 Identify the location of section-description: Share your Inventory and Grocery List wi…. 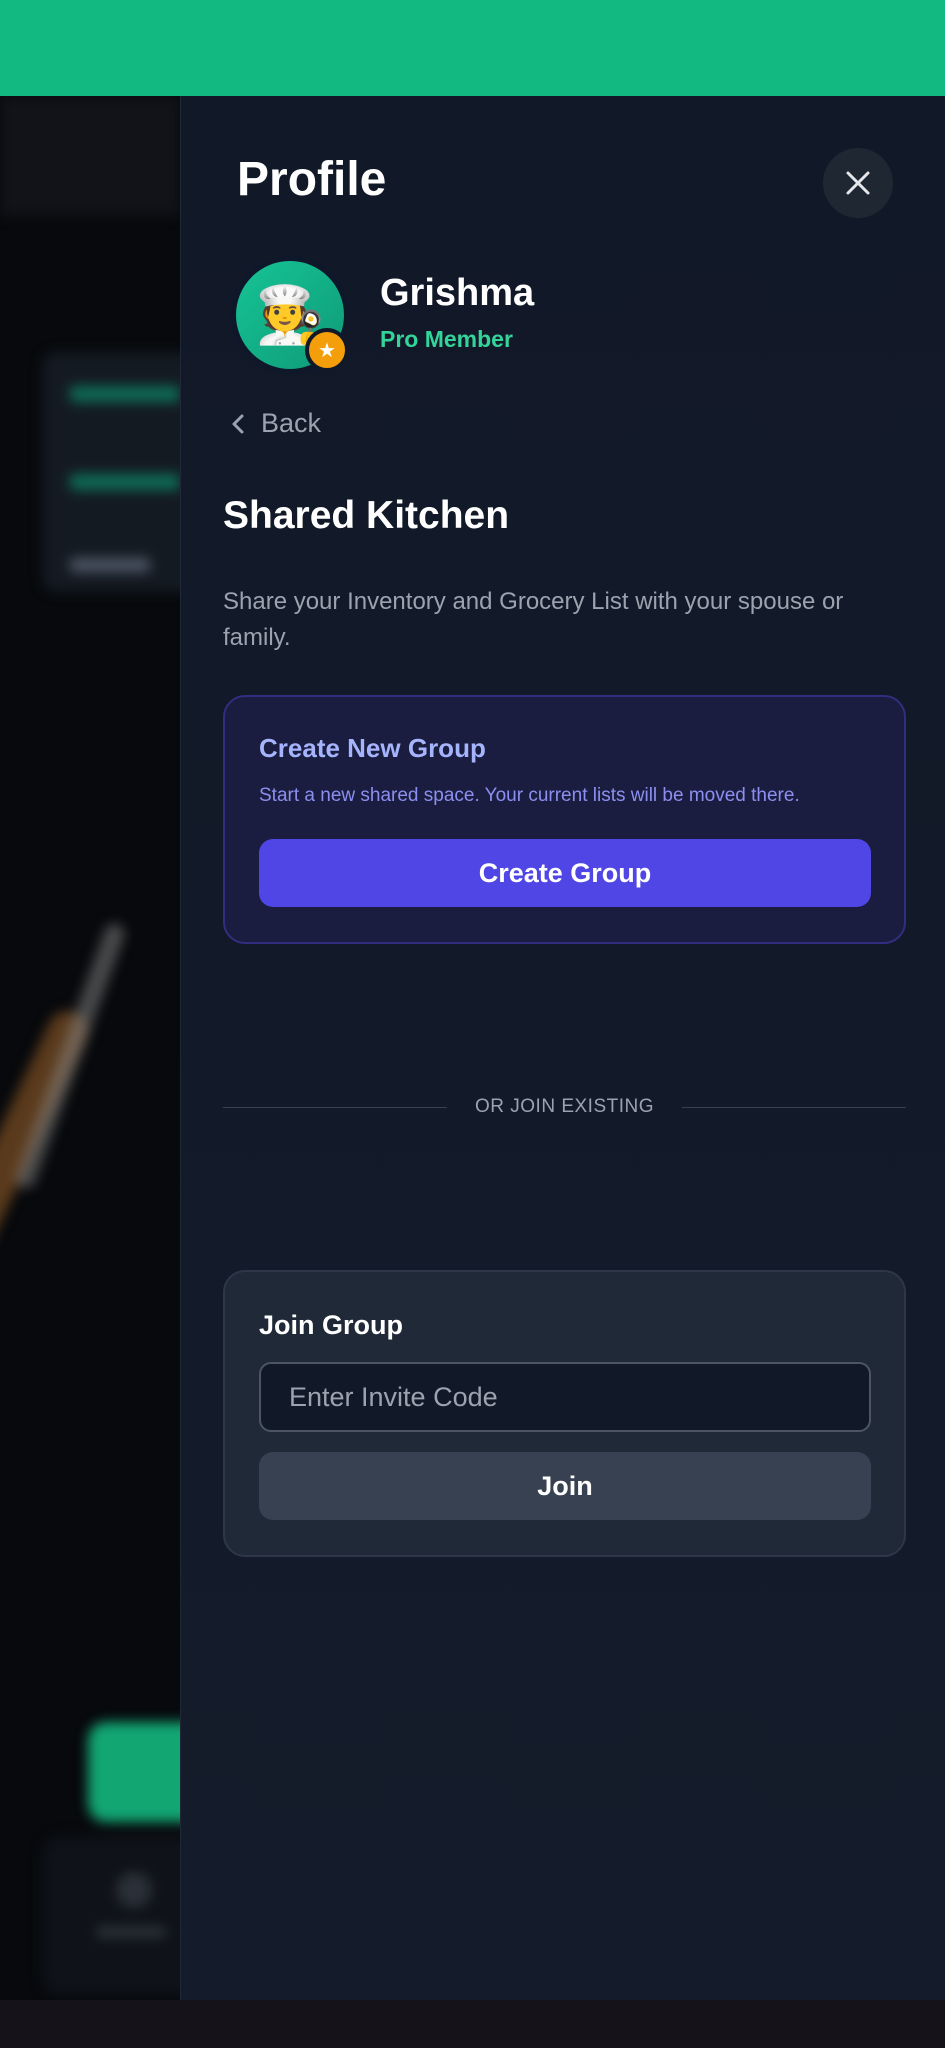
(533, 619).